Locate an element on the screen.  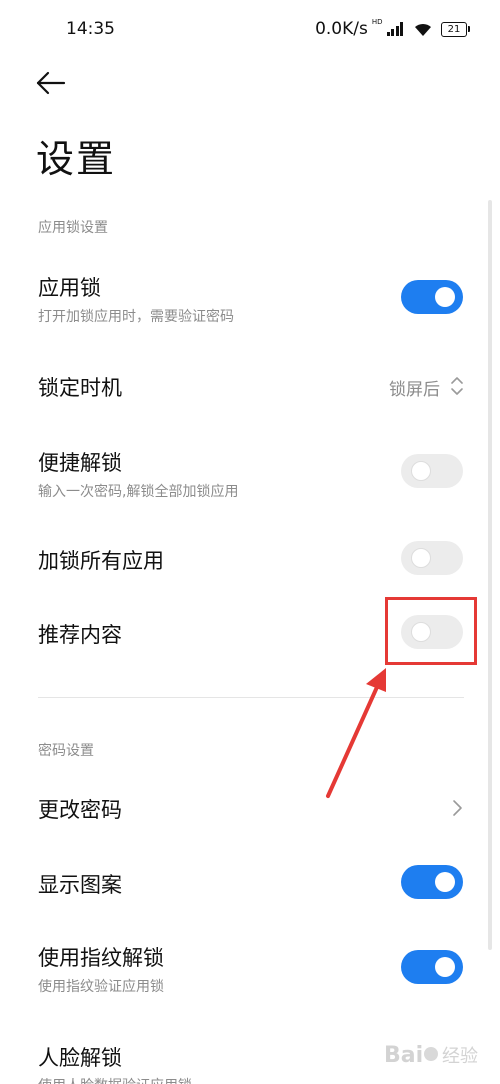
battery-icon: 21 is located at coordinates (455, 29).